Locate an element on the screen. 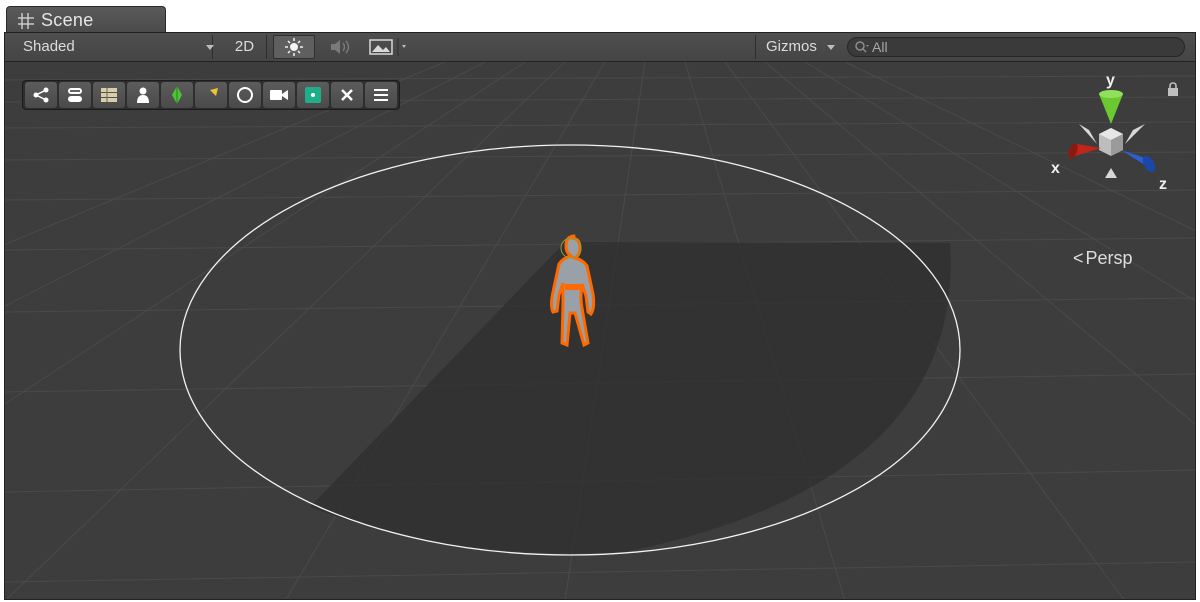 The height and width of the screenshot is (602, 1200). menu-icon is located at coordinates (381, 95).